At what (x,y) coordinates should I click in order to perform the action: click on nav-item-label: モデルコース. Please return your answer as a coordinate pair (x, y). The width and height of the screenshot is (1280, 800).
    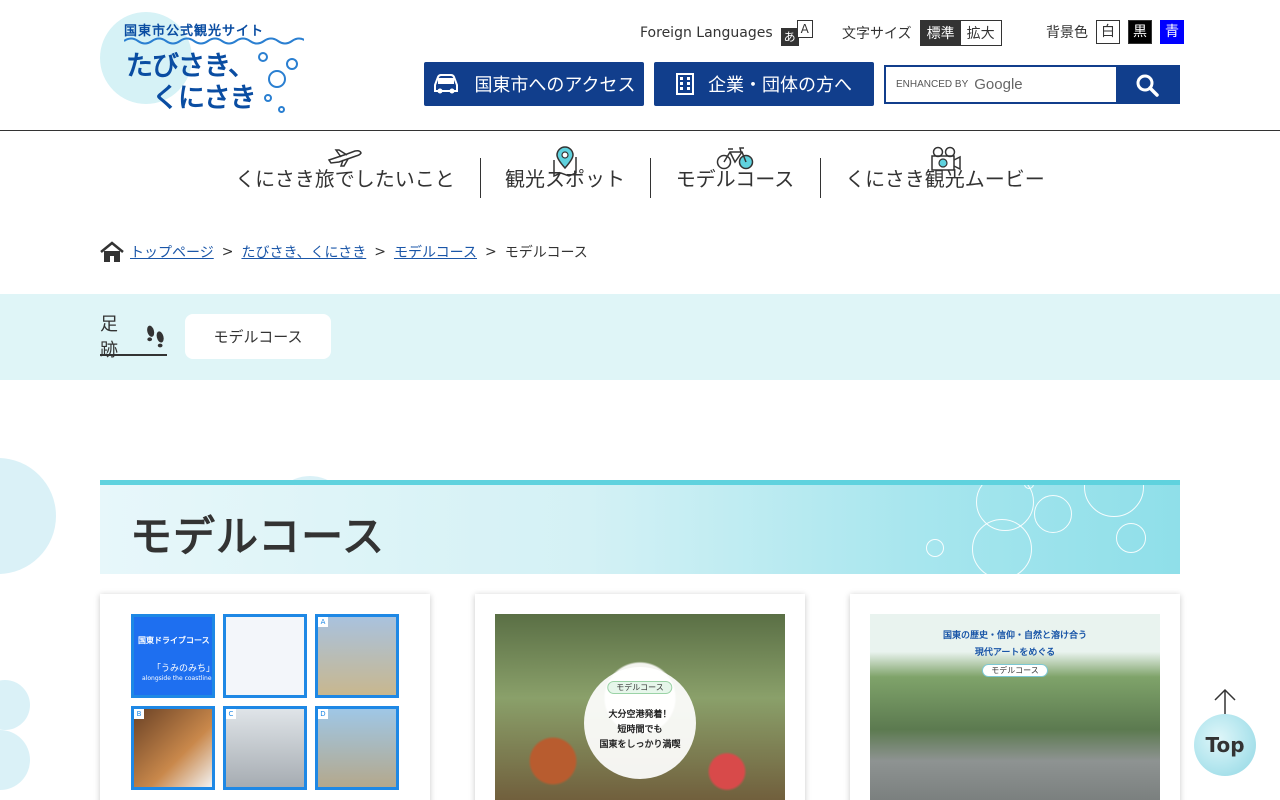
    Looking at the image, I should click on (735, 179).